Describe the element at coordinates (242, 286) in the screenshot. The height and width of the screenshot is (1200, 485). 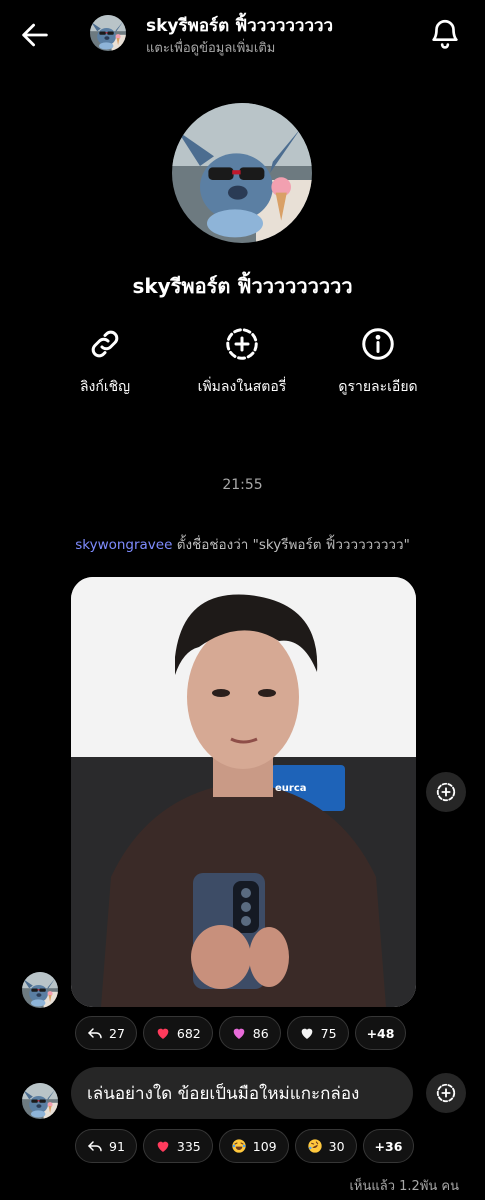
I see `profile-name: skyรีพอร์ต ฟิ้ววววววววว` at that location.